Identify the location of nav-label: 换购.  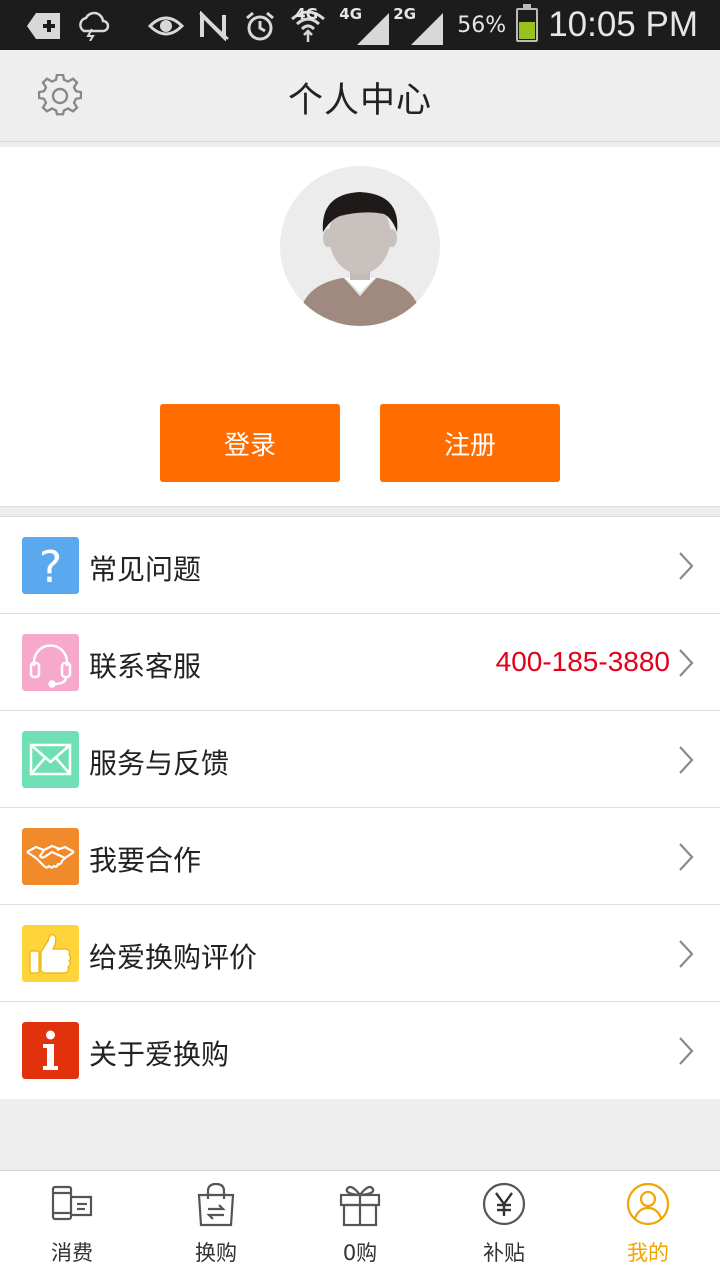
(216, 1253).